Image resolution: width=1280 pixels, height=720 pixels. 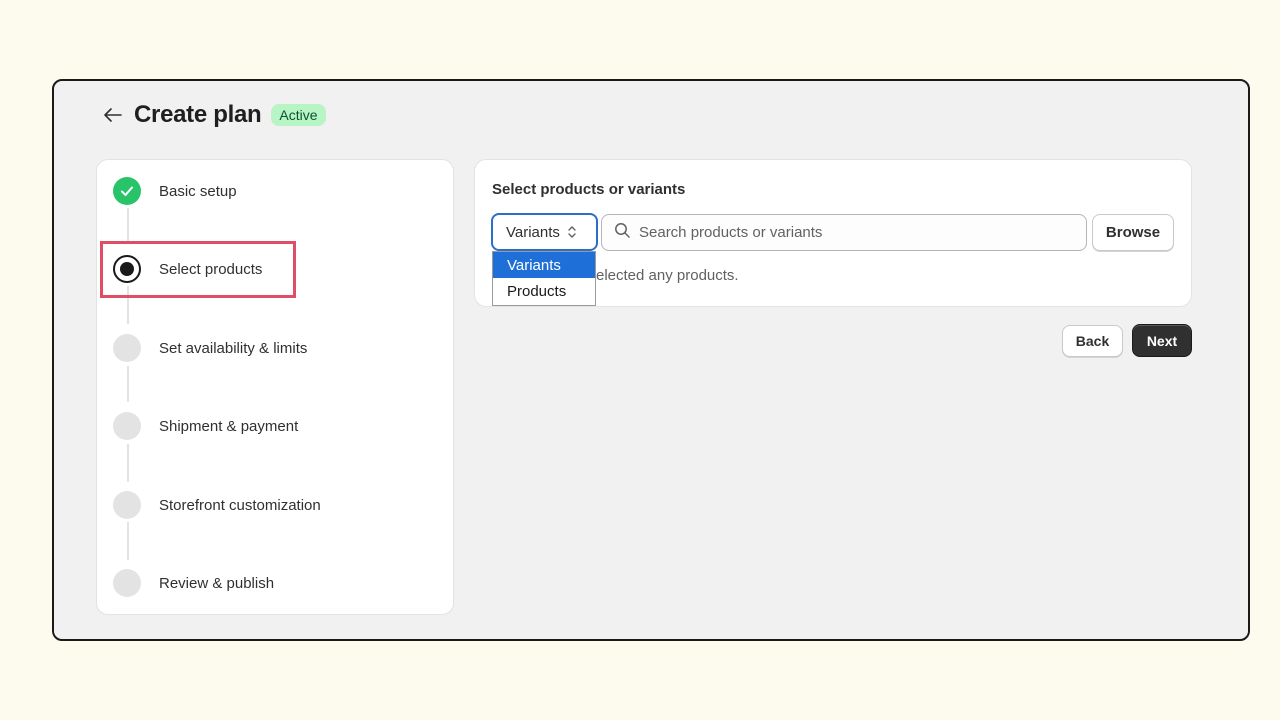 What do you see at coordinates (113, 115) in the screenshot?
I see `arrow-left-icon` at bounding box center [113, 115].